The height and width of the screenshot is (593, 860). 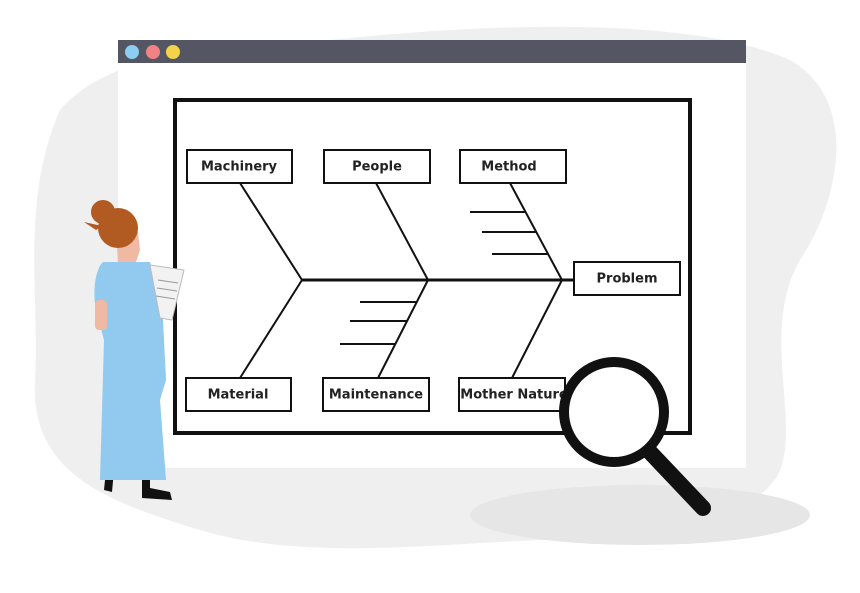 I want to click on close-dot-icon, so click(x=132, y=52).